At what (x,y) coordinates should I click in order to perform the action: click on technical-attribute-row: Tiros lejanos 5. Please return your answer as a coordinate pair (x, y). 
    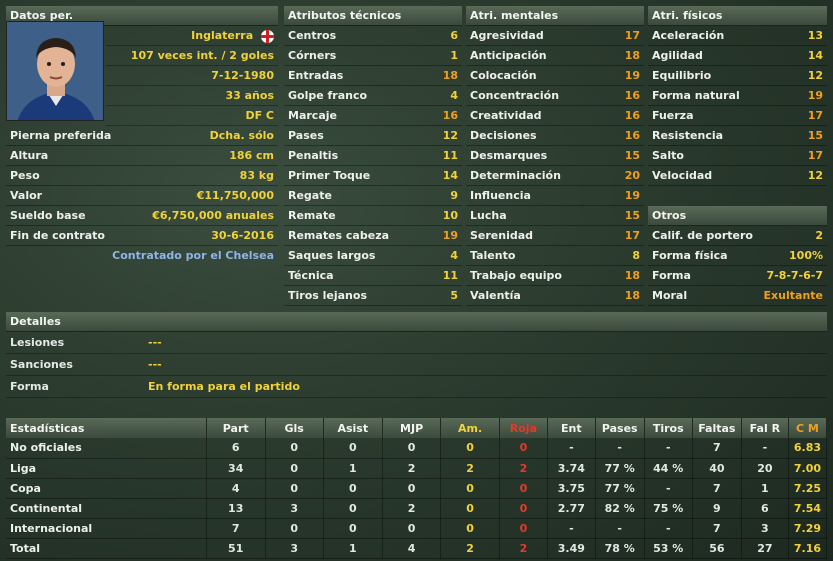
    Looking at the image, I should click on (373, 296).